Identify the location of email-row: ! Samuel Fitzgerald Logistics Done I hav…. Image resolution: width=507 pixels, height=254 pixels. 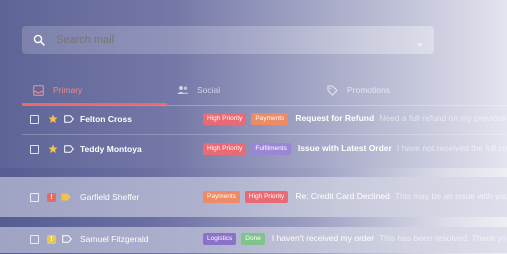
(264, 239).